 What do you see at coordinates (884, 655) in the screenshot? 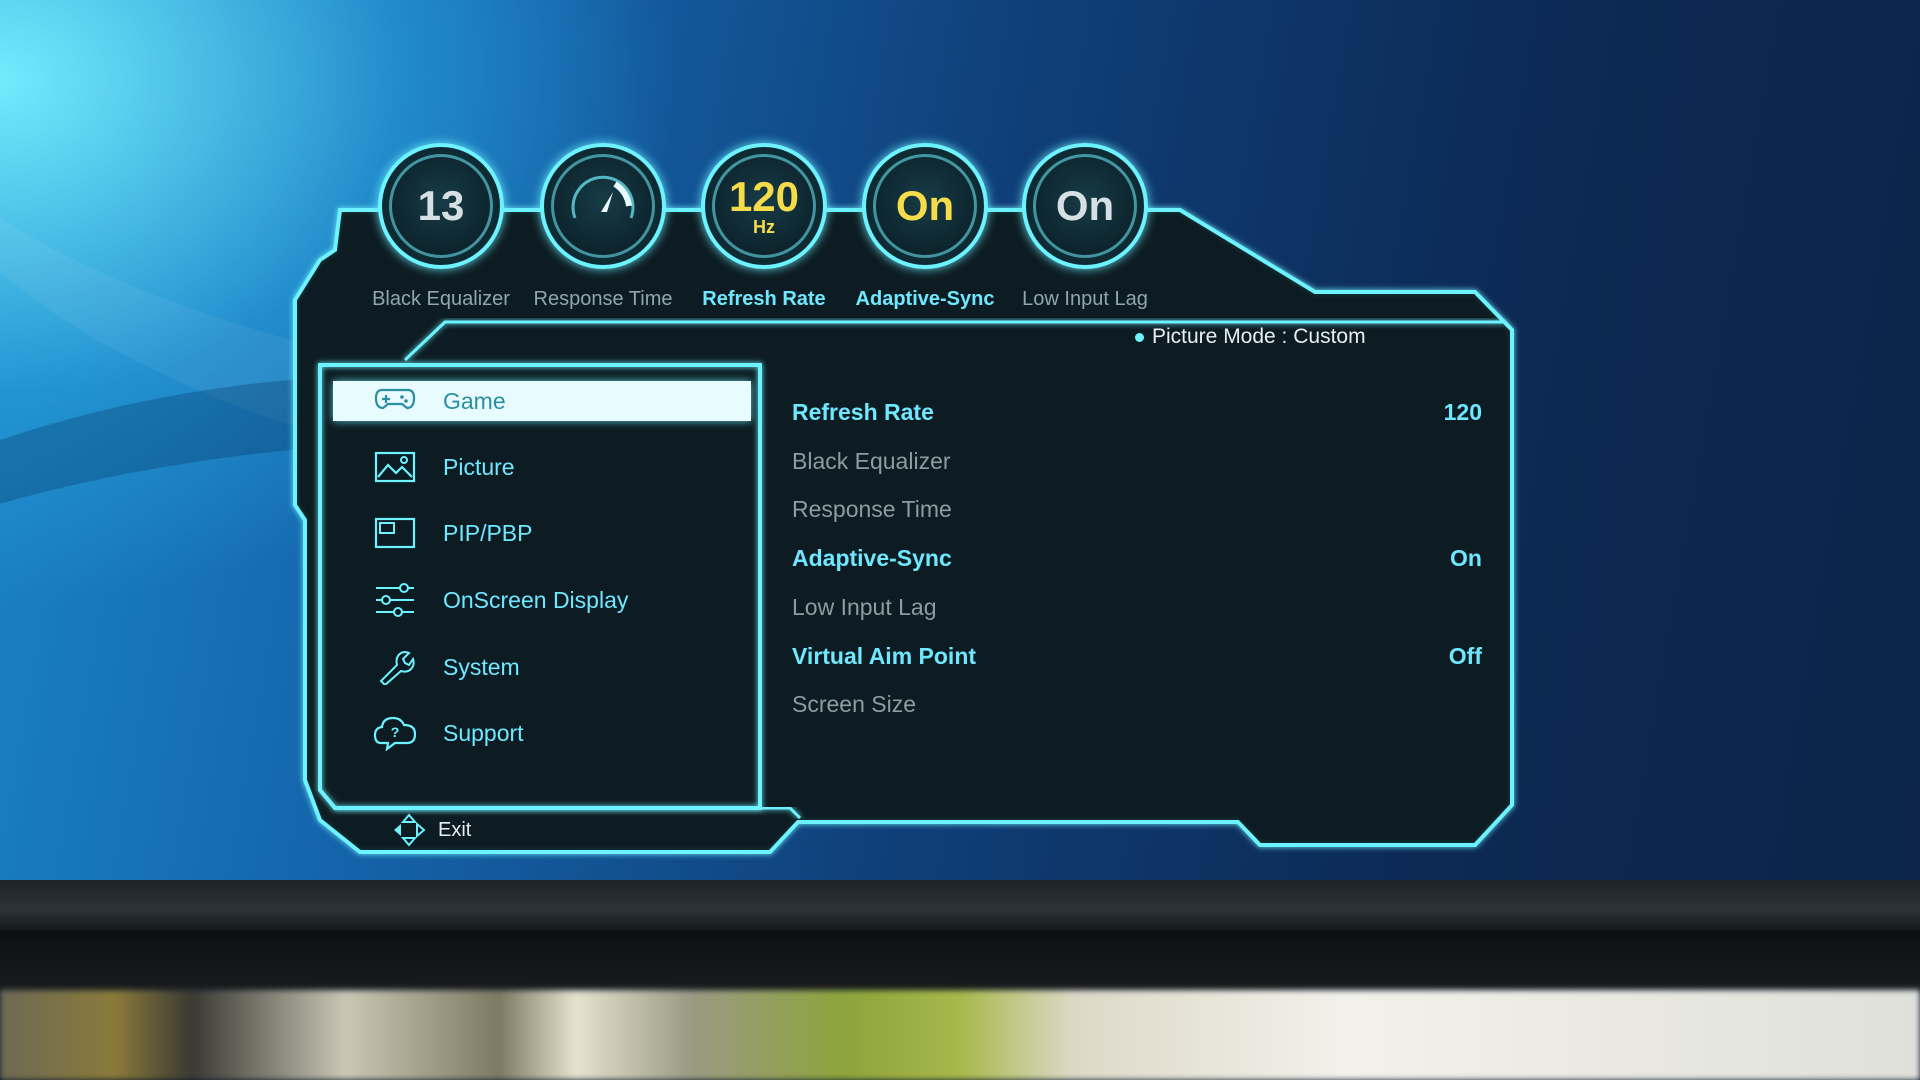
I see `setting-label: Virtual Aim Point` at bounding box center [884, 655].